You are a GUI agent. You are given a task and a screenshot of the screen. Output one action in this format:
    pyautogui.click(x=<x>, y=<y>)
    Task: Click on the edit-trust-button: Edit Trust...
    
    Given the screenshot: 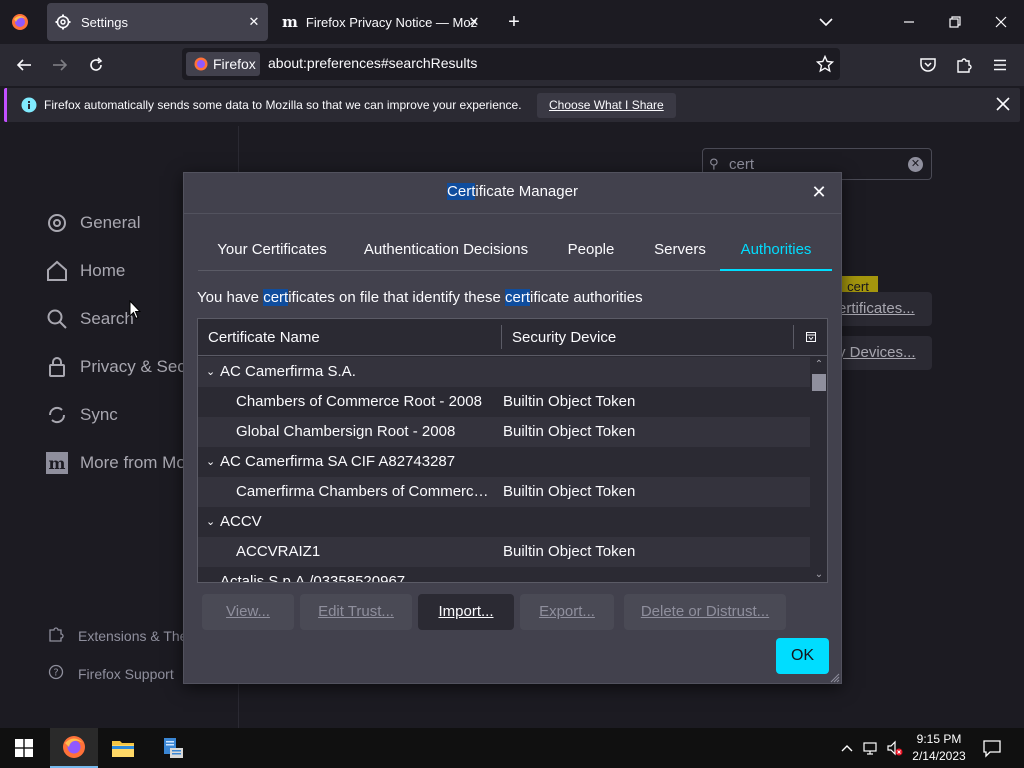 What is the action you would take?
    pyautogui.click(x=356, y=612)
    